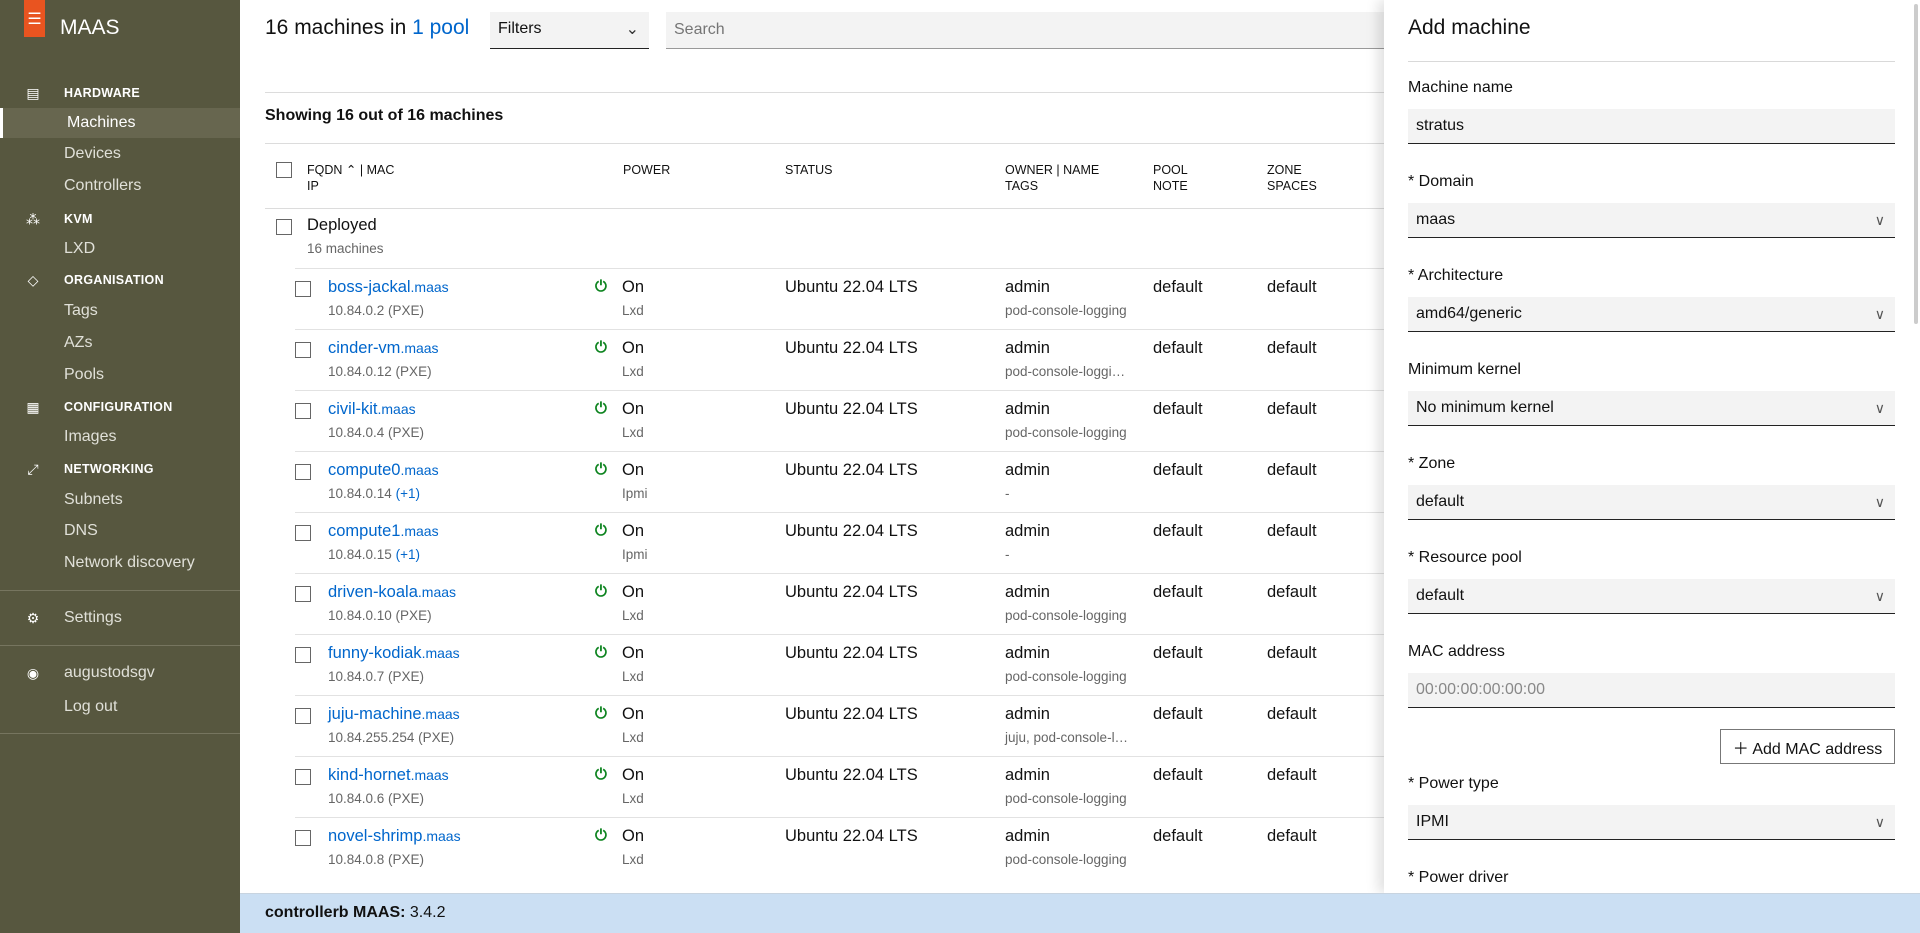  What do you see at coordinates (632, 29) in the screenshot?
I see `chevron-down-icon: ⌄` at bounding box center [632, 29].